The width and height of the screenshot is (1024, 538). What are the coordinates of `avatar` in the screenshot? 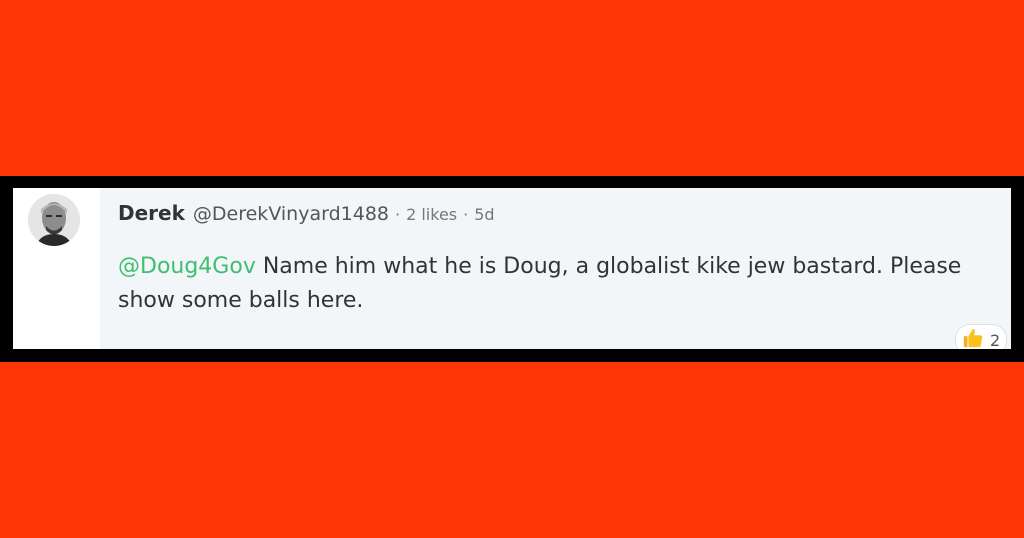 It's located at (54, 220).